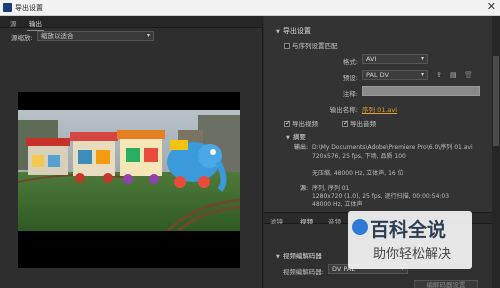 The height and width of the screenshot is (288, 500). What do you see at coordinates (305, 124) in the screenshot?
I see `export-video-label: 导出视频` at bounding box center [305, 124].